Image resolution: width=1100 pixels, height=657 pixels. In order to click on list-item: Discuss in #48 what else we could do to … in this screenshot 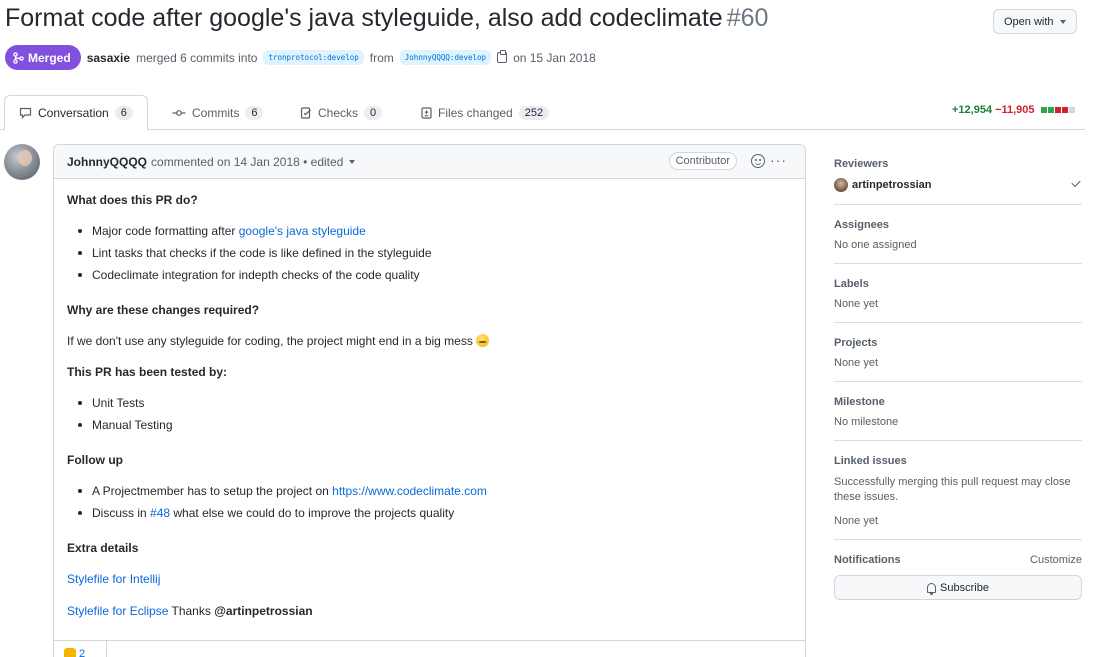, I will do `click(429, 516)`.